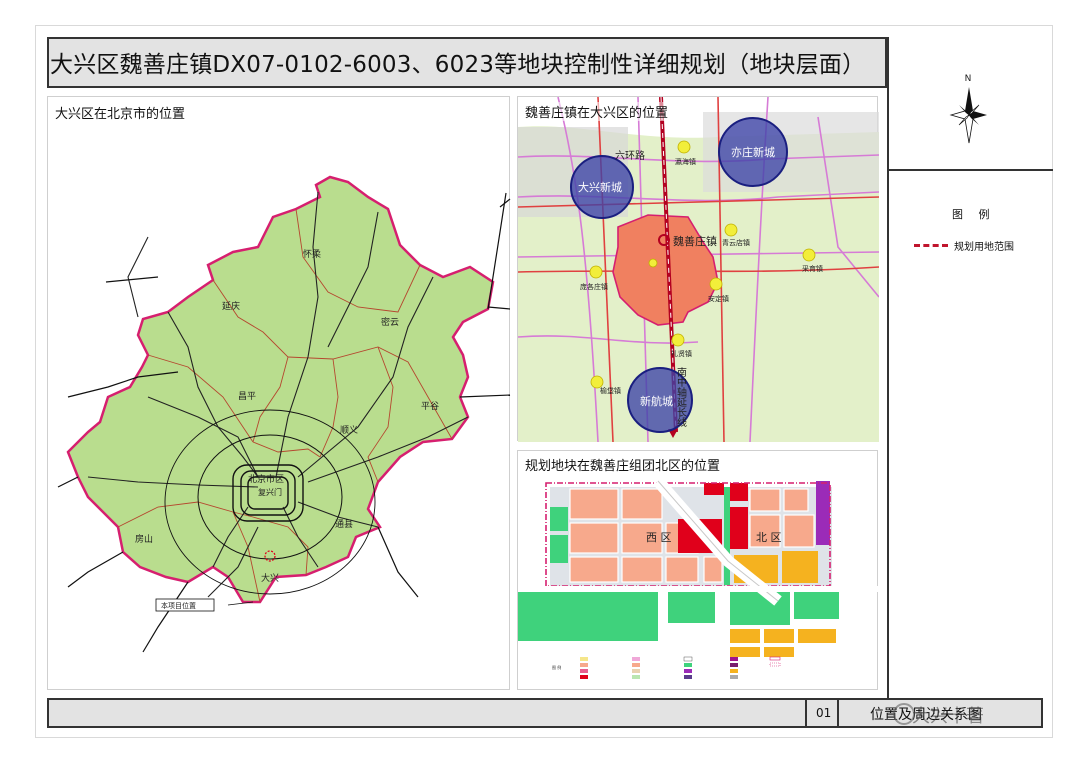 This screenshot has height=764, width=1080. Describe the element at coordinates (390, 322) in the screenshot. I see `district-label-miyun: 密云` at that location.